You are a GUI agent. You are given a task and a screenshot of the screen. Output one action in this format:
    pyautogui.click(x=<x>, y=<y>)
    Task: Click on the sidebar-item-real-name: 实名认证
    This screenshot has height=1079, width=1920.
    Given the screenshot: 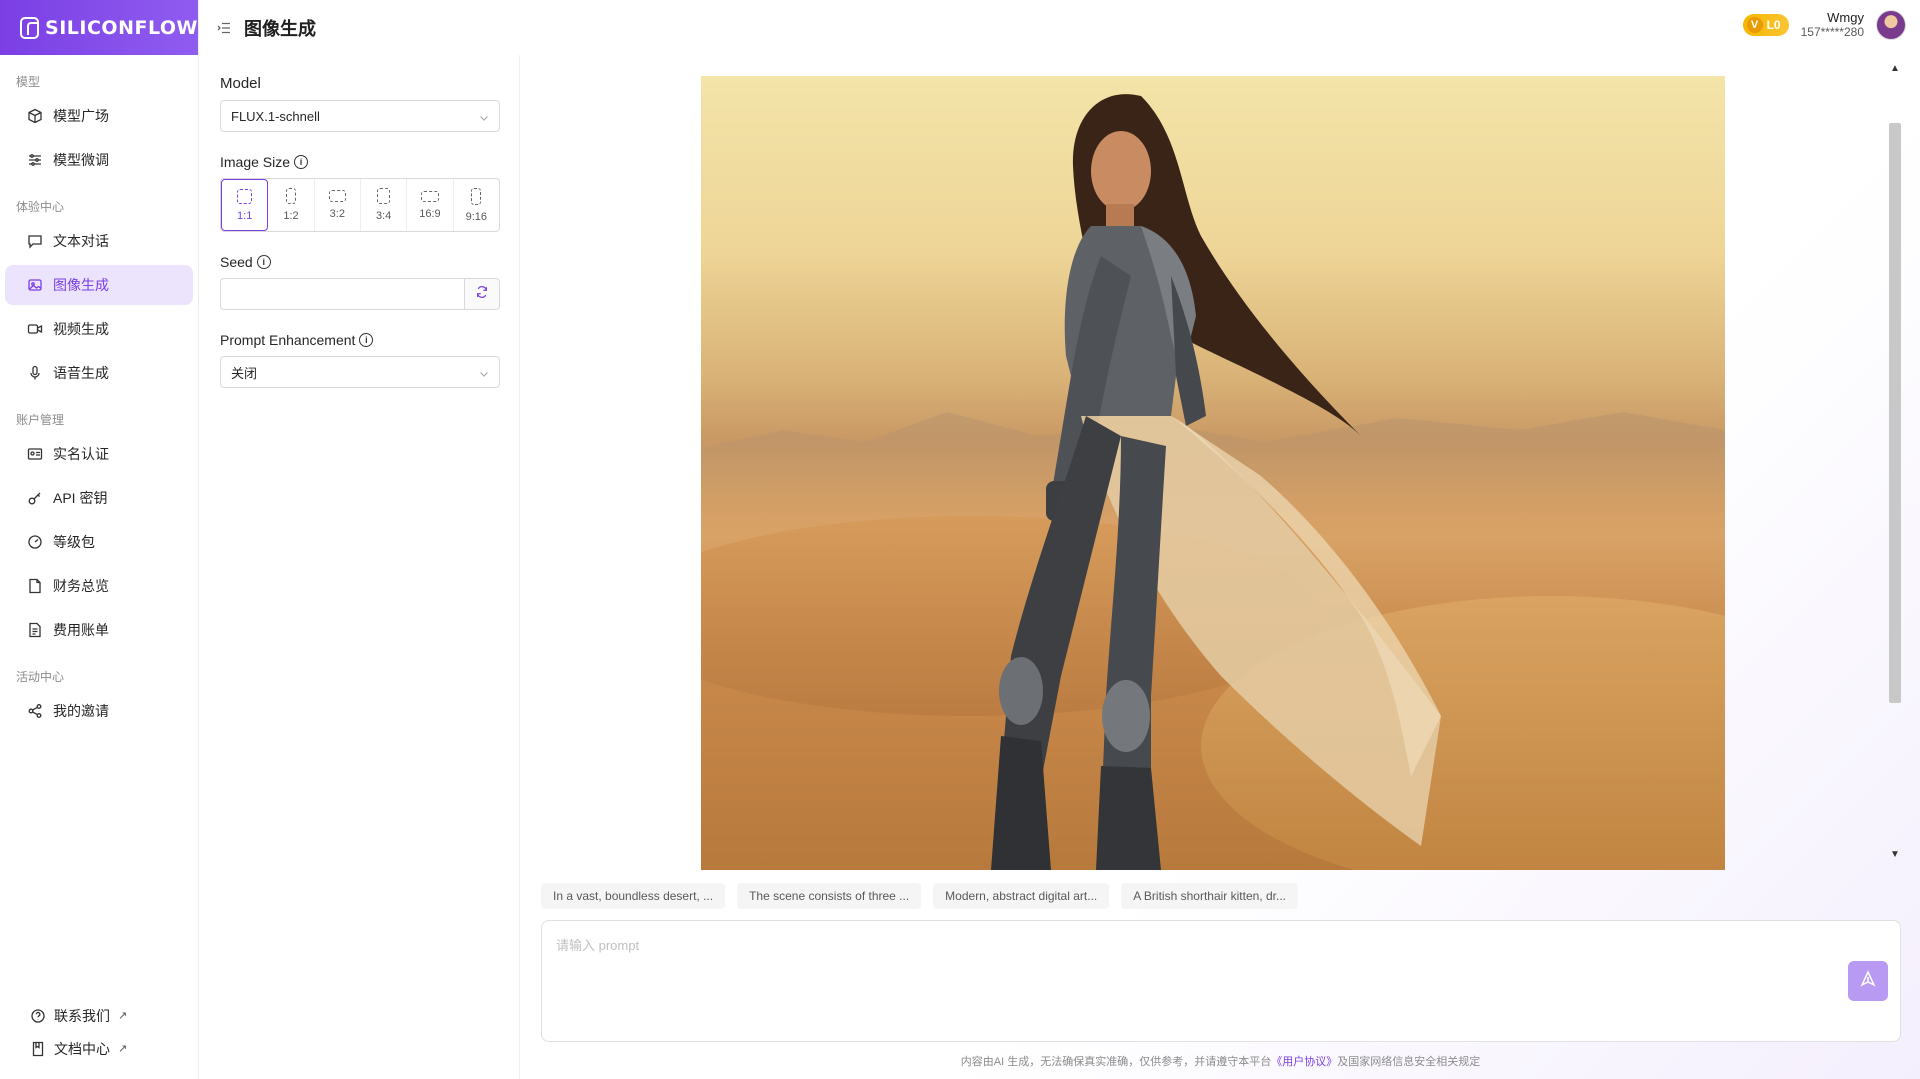 What is the action you would take?
    pyautogui.click(x=99, y=454)
    